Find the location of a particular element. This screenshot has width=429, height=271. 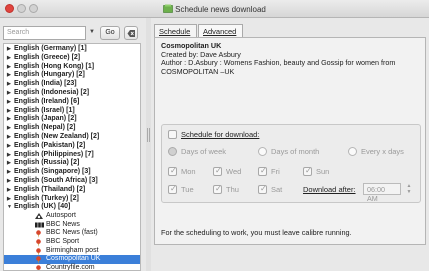

tree-language-row: ▶ English (Indonesia) [2] is located at coordinates (72, 93).